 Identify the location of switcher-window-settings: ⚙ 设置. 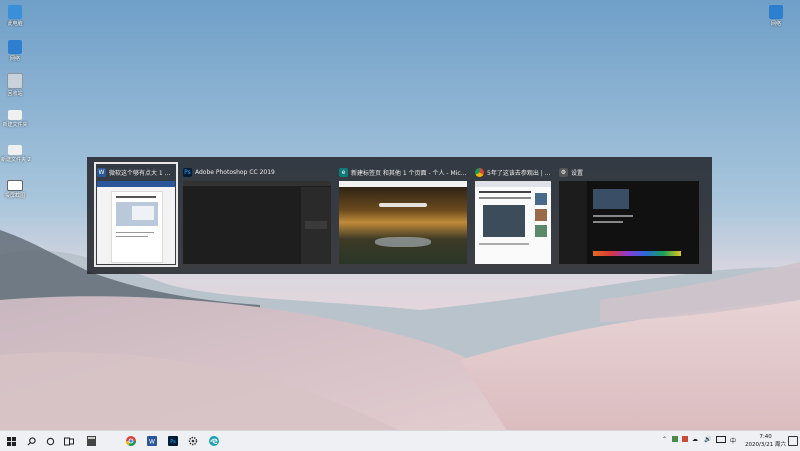
(629, 214).